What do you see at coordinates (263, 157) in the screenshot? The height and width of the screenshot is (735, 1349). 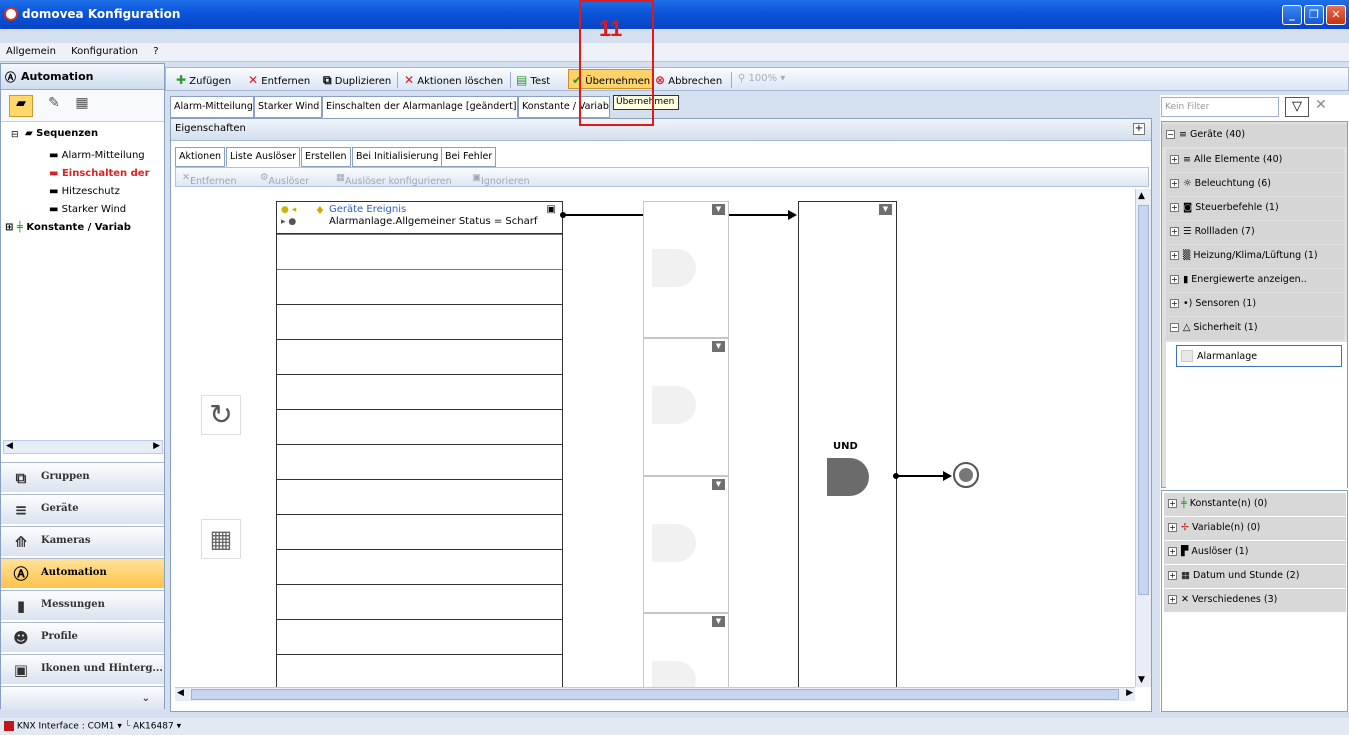 I see `tab-liste-ausloeser: Liste Auslöser` at bounding box center [263, 157].